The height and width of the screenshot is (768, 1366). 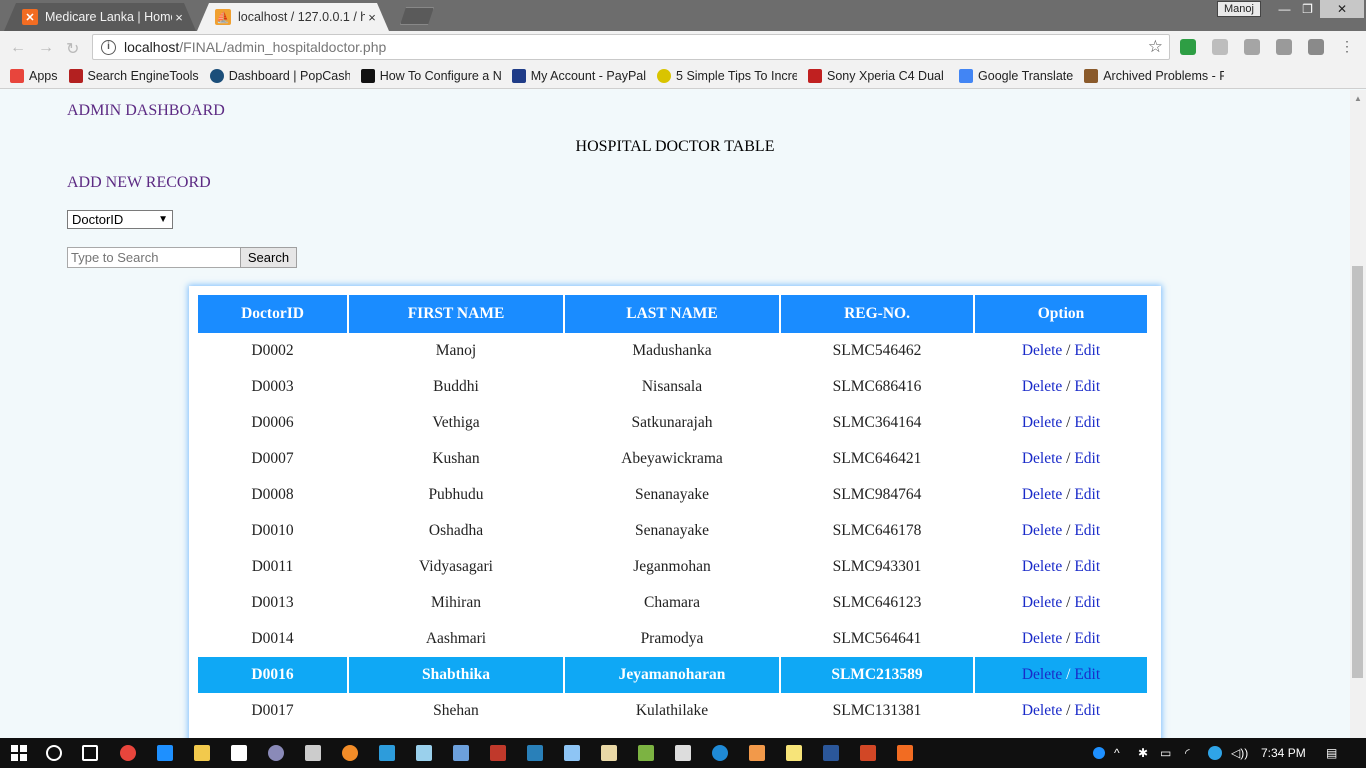 What do you see at coordinates (720, 753) in the screenshot?
I see `teamviewer-icon` at bounding box center [720, 753].